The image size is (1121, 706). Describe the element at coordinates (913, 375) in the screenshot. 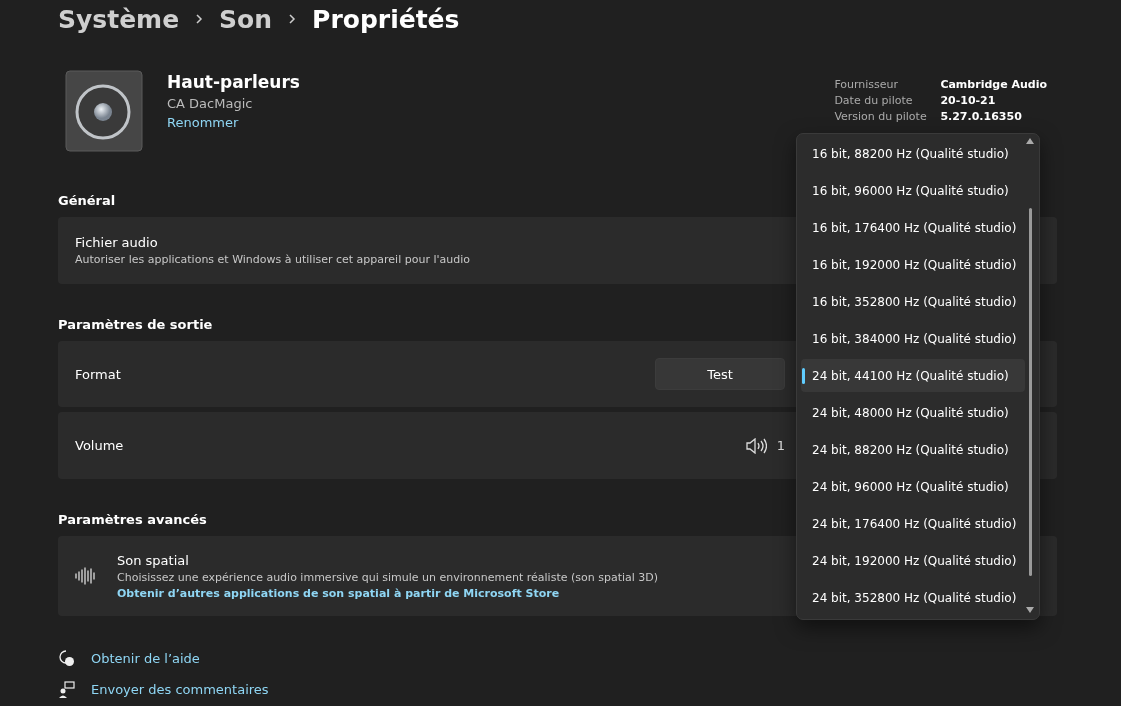

I see `format-option: 24 bit, 44100 Hz (Qualité studio)` at that location.